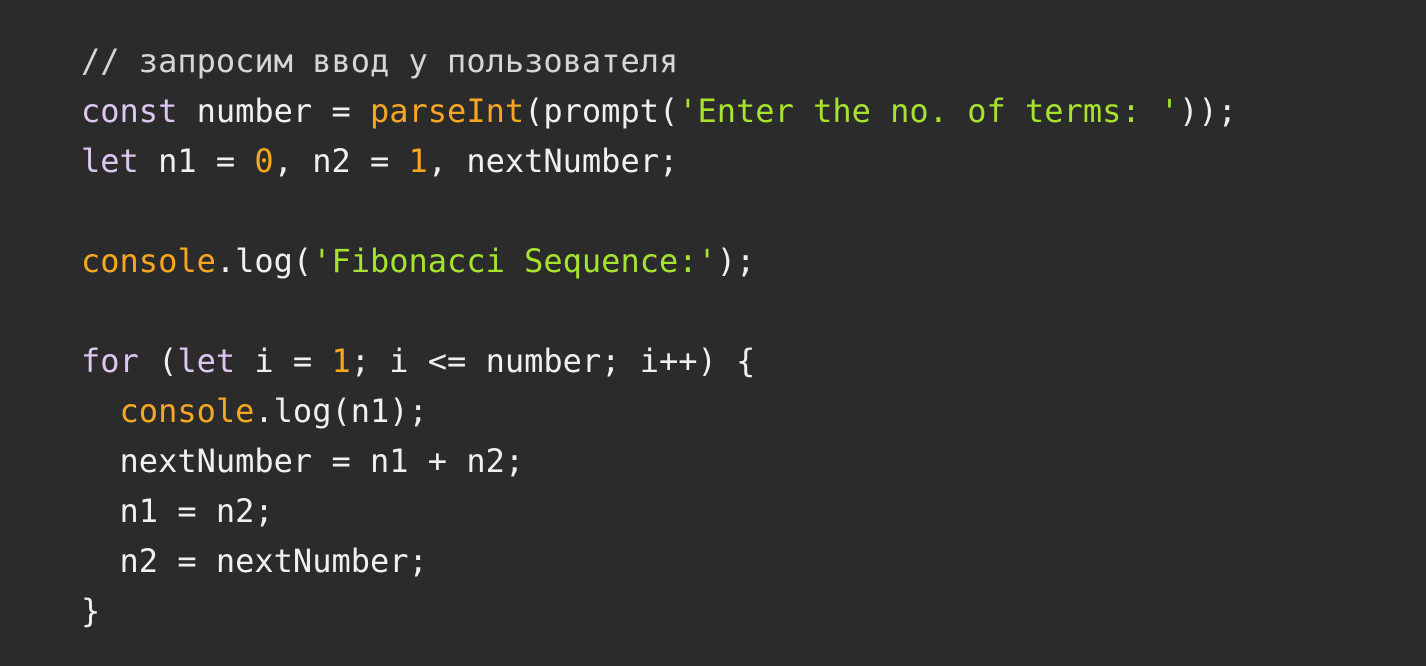 This screenshot has width=1426, height=666. What do you see at coordinates (380, 61) in the screenshot?
I see `code-token-comment: // запросим ввод у пользователя` at bounding box center [380, 61].